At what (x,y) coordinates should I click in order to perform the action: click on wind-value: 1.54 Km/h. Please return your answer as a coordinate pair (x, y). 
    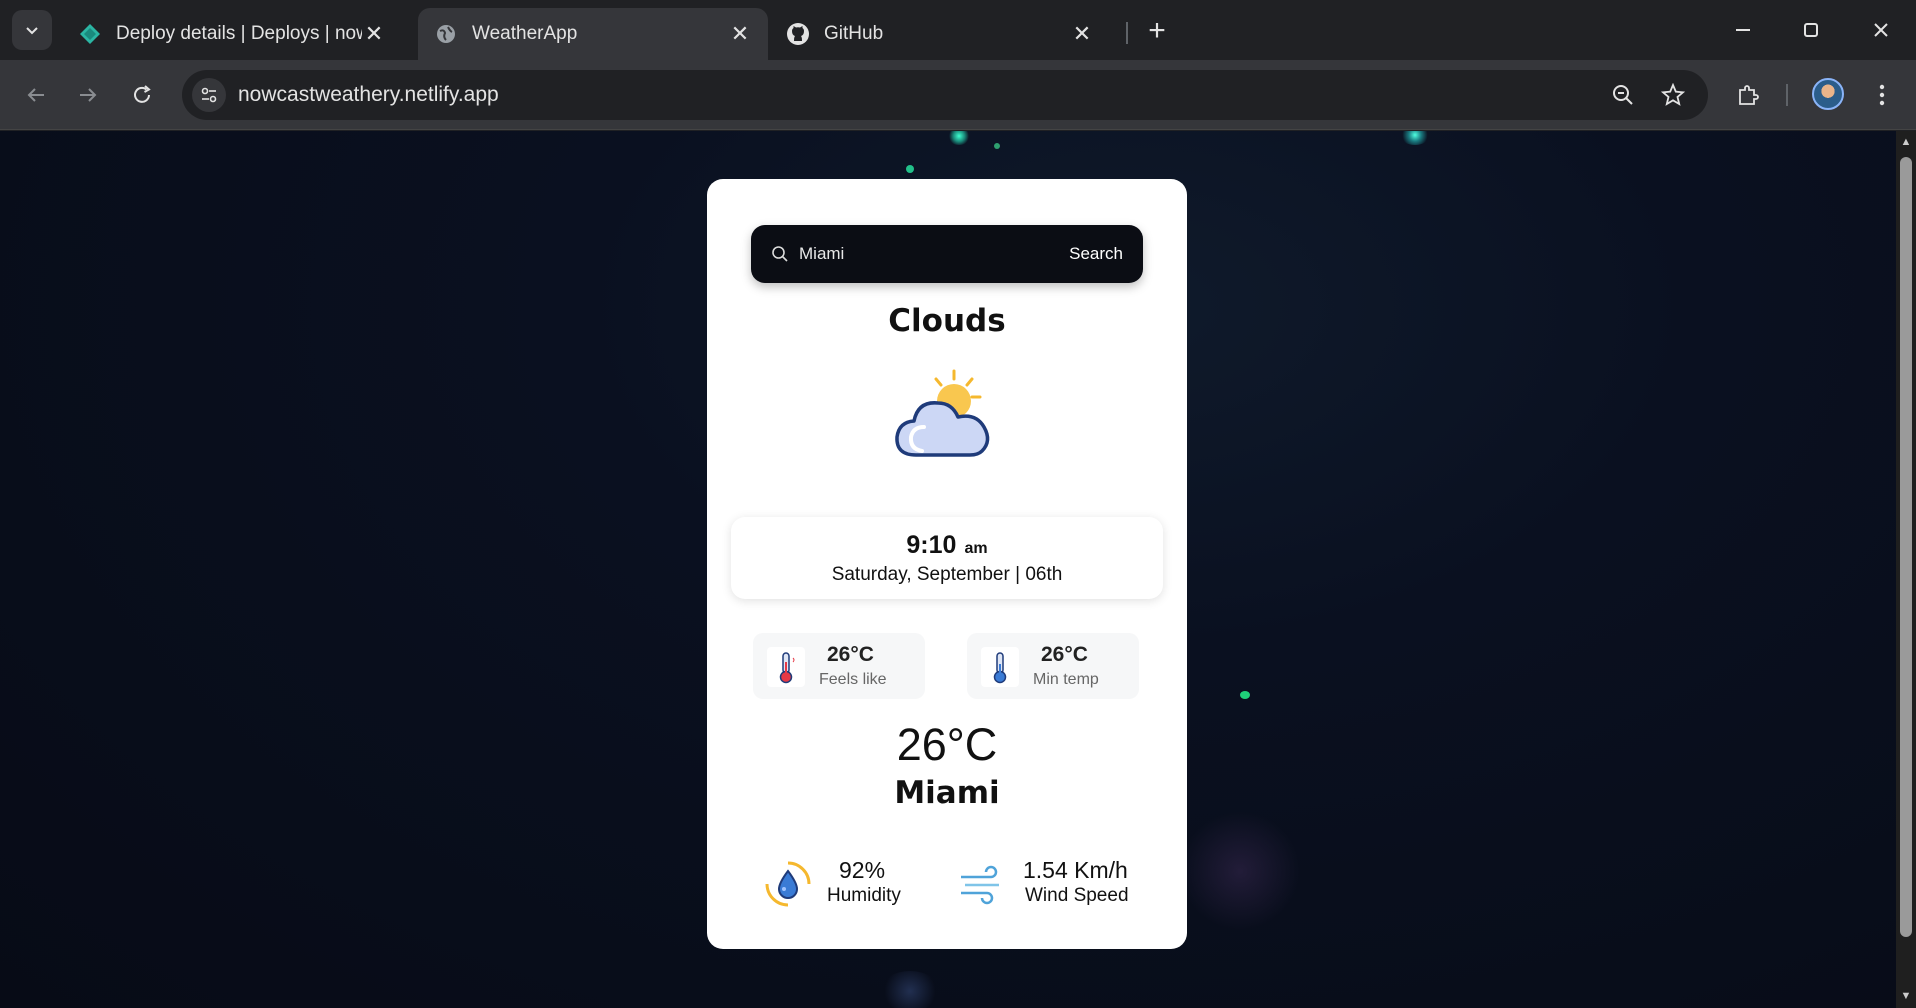
    Looking at the image, I should click on (1075, 870).